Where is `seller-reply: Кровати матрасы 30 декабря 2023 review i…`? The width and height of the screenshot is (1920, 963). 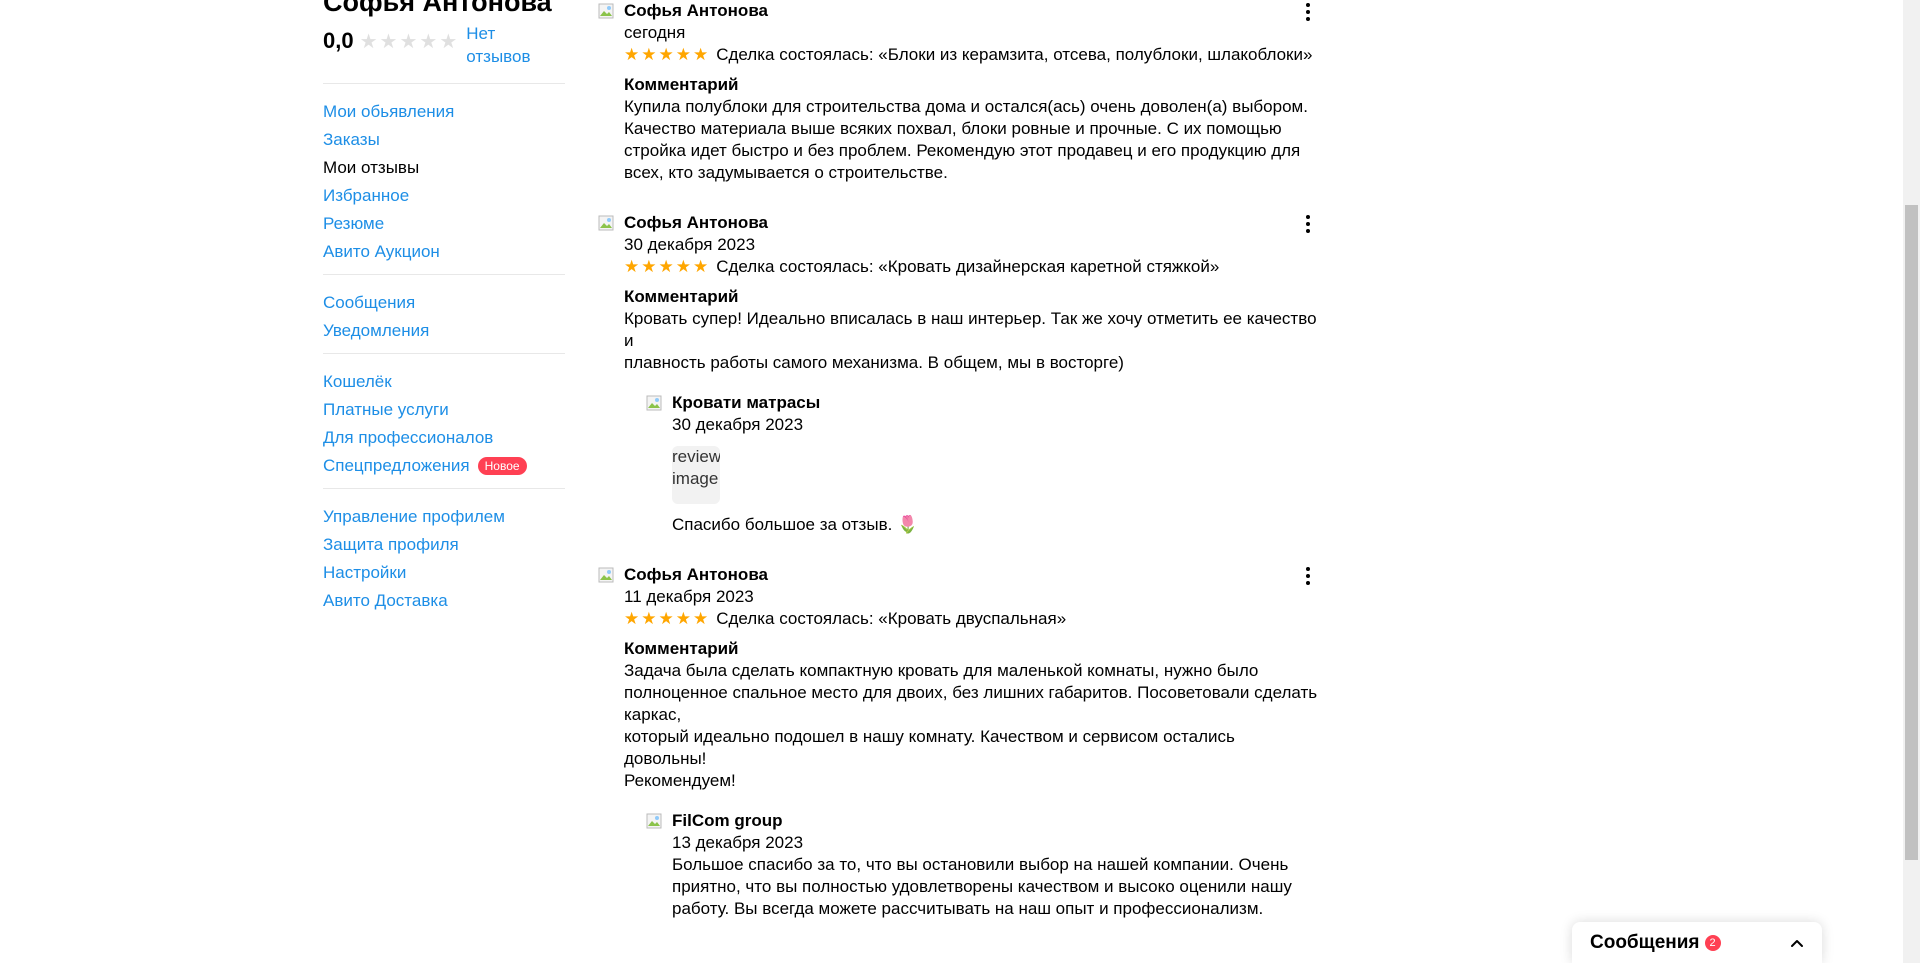
seller-reply: Кровати матрасы 30 декабря 2023 review i… is located at coordinates (982, 464).